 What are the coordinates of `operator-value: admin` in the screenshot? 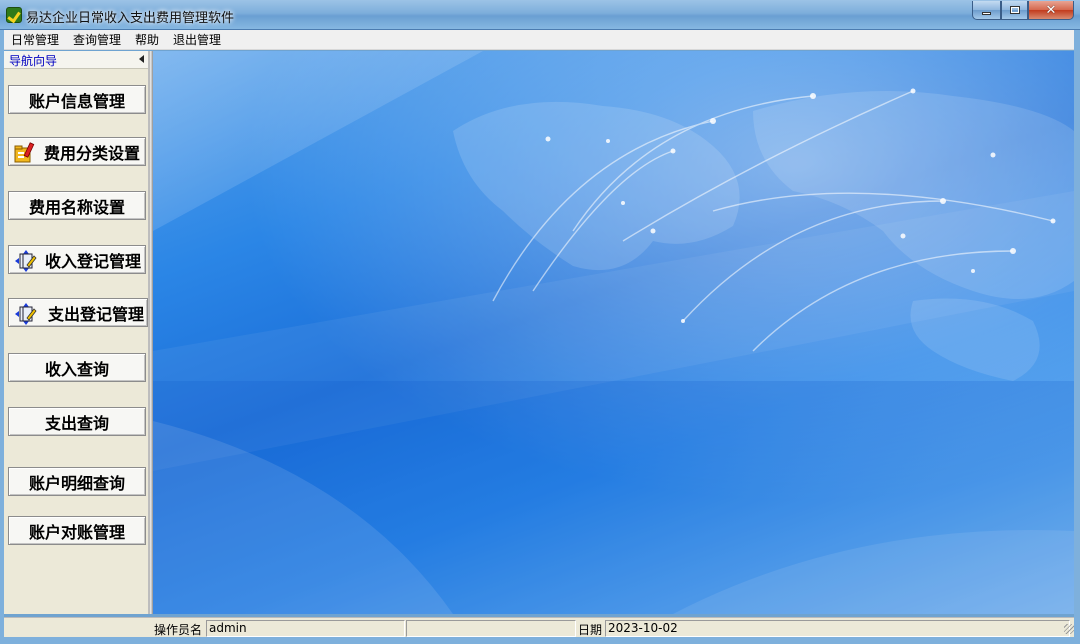 It's located at (305, 628).